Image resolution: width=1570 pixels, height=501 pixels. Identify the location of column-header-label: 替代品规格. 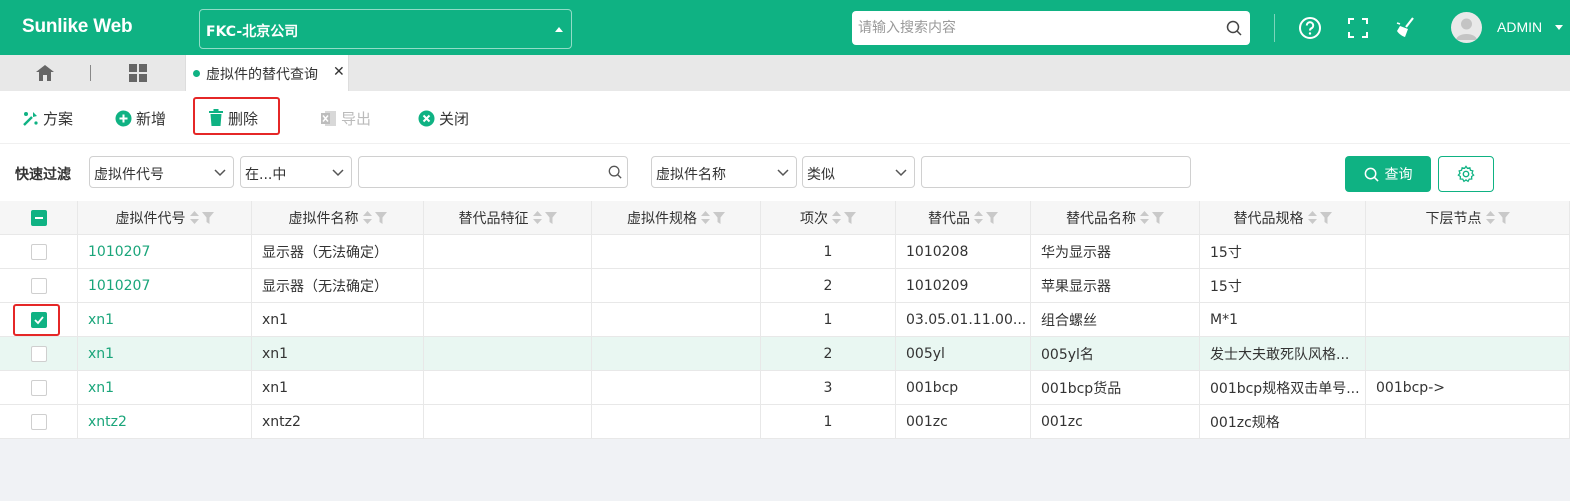
(1268, 218).